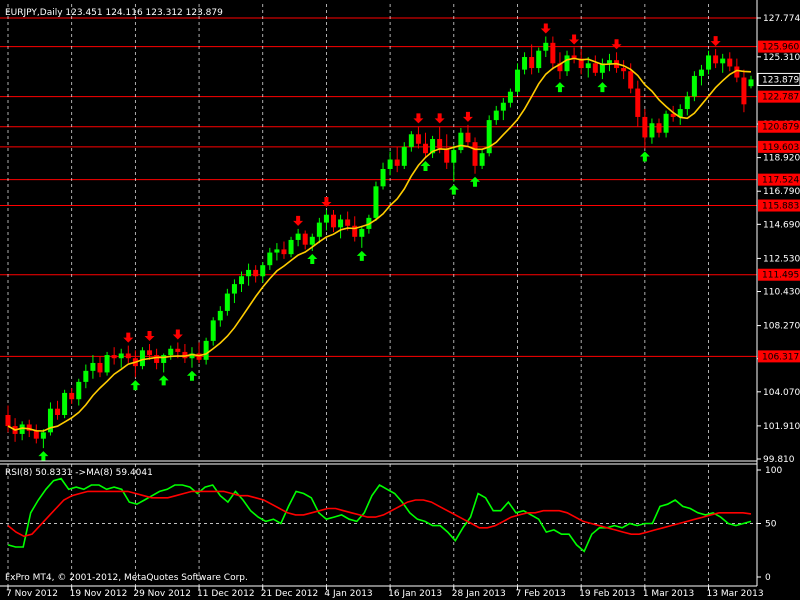 This screenshot has height=600, width=800. I want to click on level-tag-label: 117.524, so click(780, 181).